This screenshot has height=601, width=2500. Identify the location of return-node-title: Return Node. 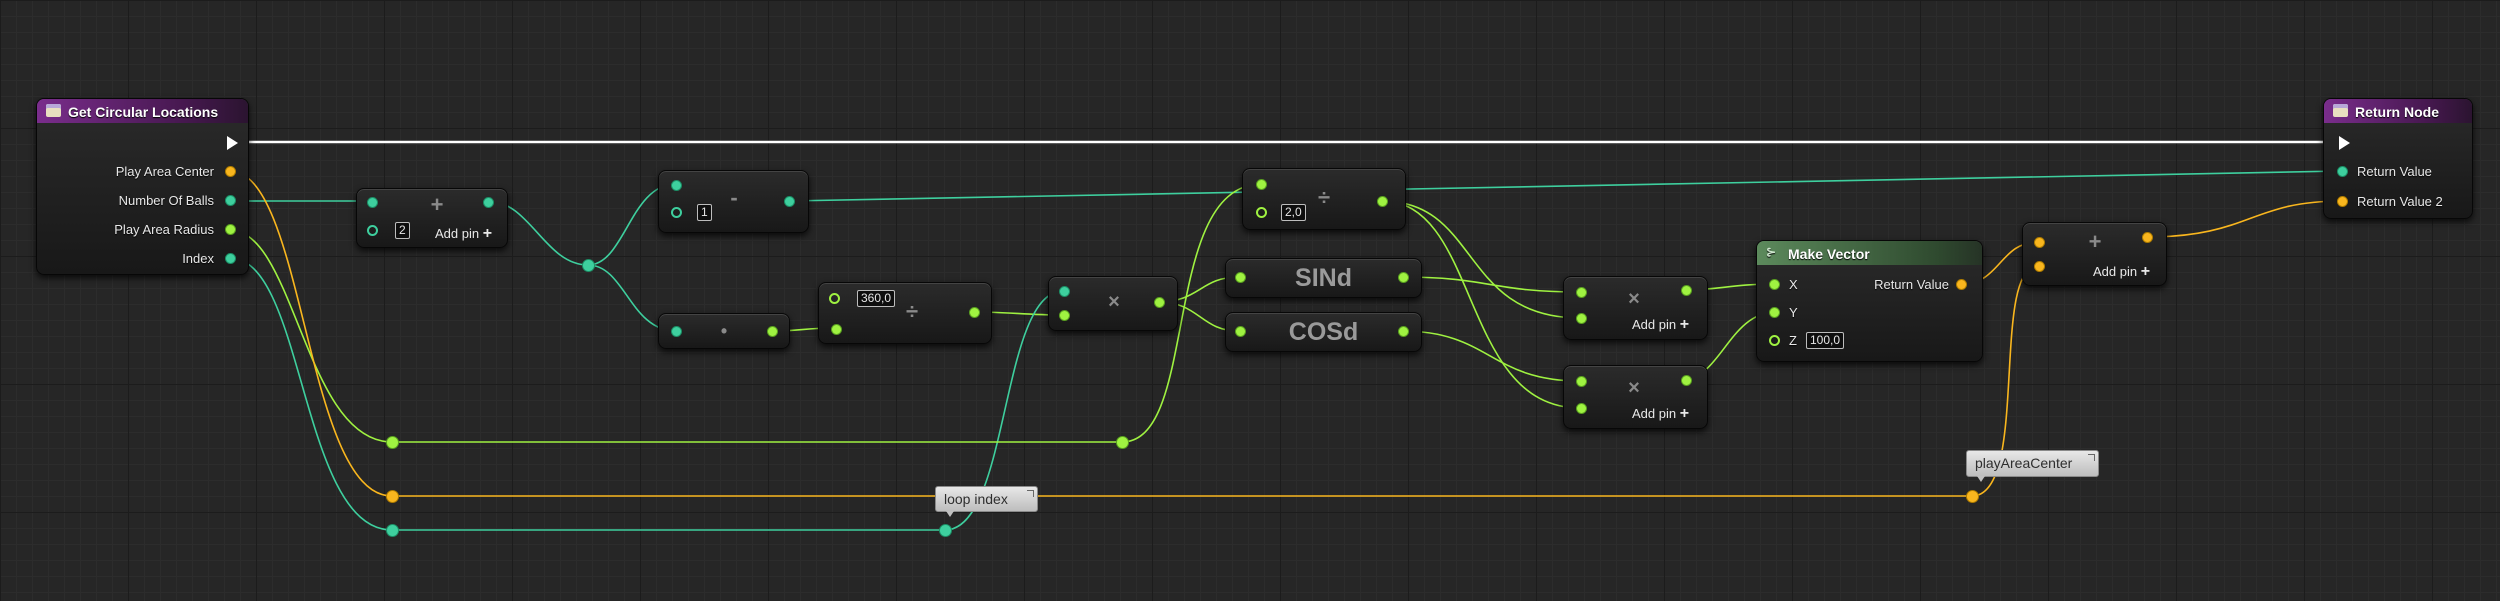
(2397, 112).